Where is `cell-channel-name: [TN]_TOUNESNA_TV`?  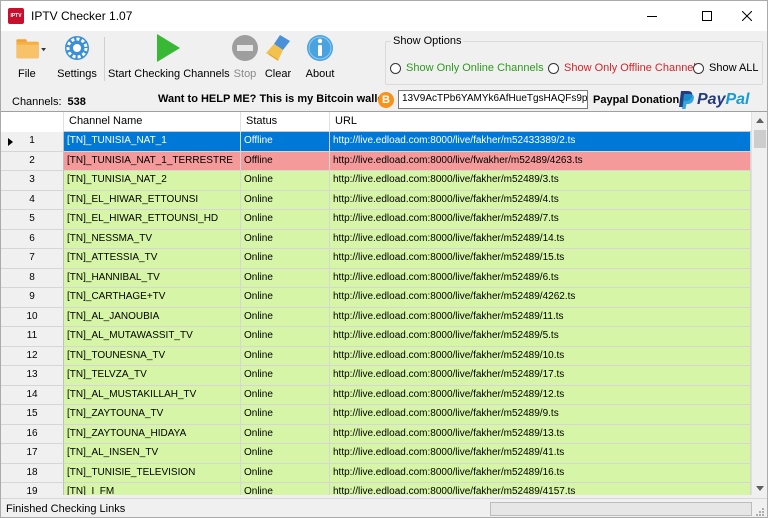 cell-channel-name: [TN]_TOUNESNA_TV is located at coordinates (152, 356).